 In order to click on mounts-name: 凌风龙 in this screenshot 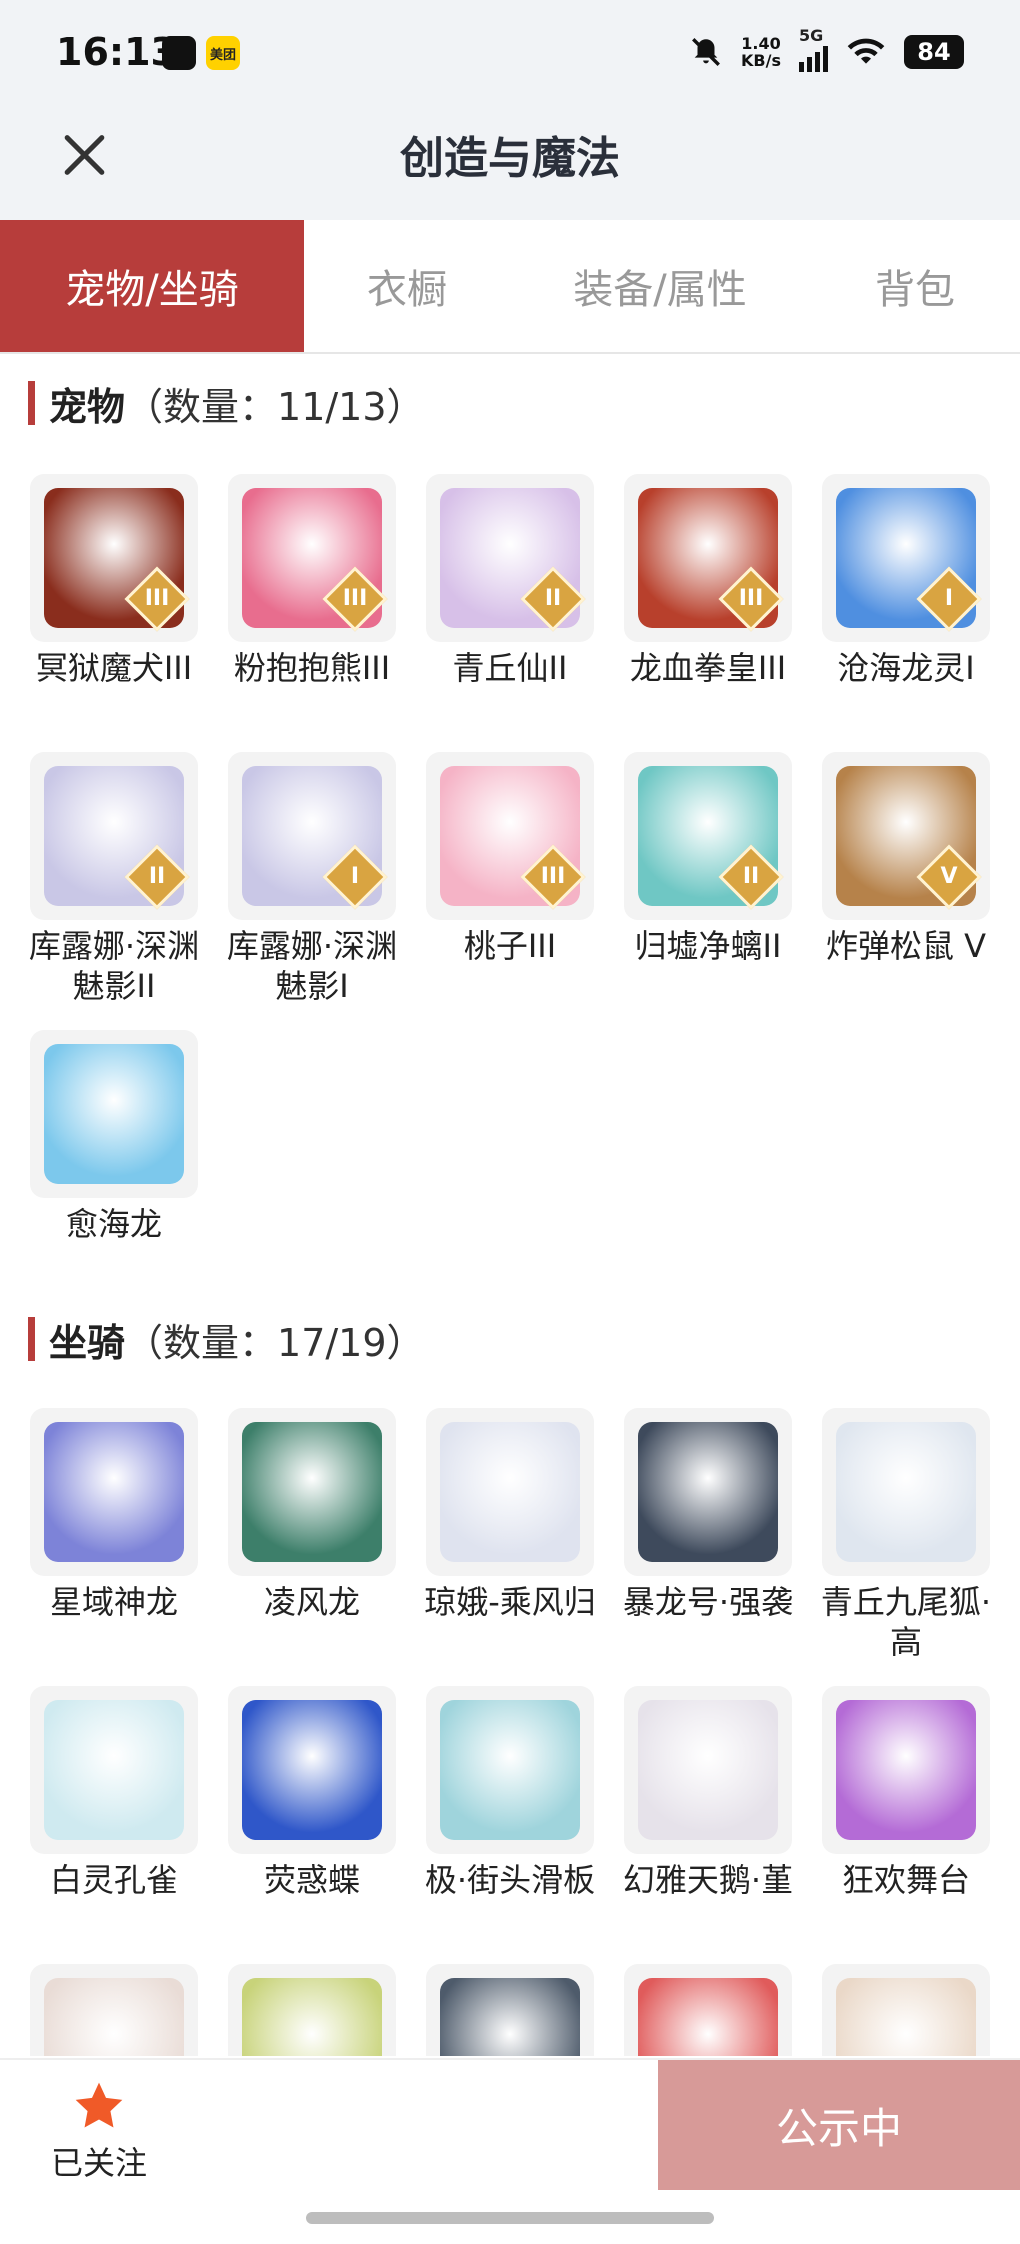, I will do `click(311, 1602)`.